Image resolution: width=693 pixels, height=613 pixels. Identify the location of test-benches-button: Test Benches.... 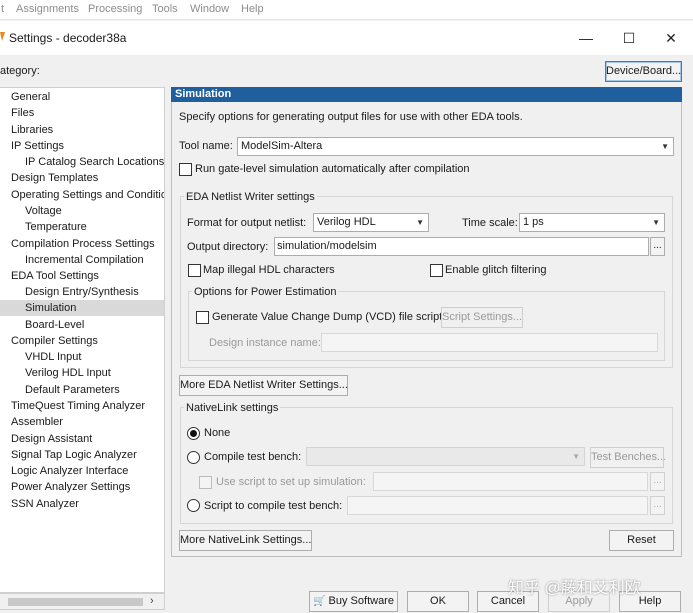
(628, 457).